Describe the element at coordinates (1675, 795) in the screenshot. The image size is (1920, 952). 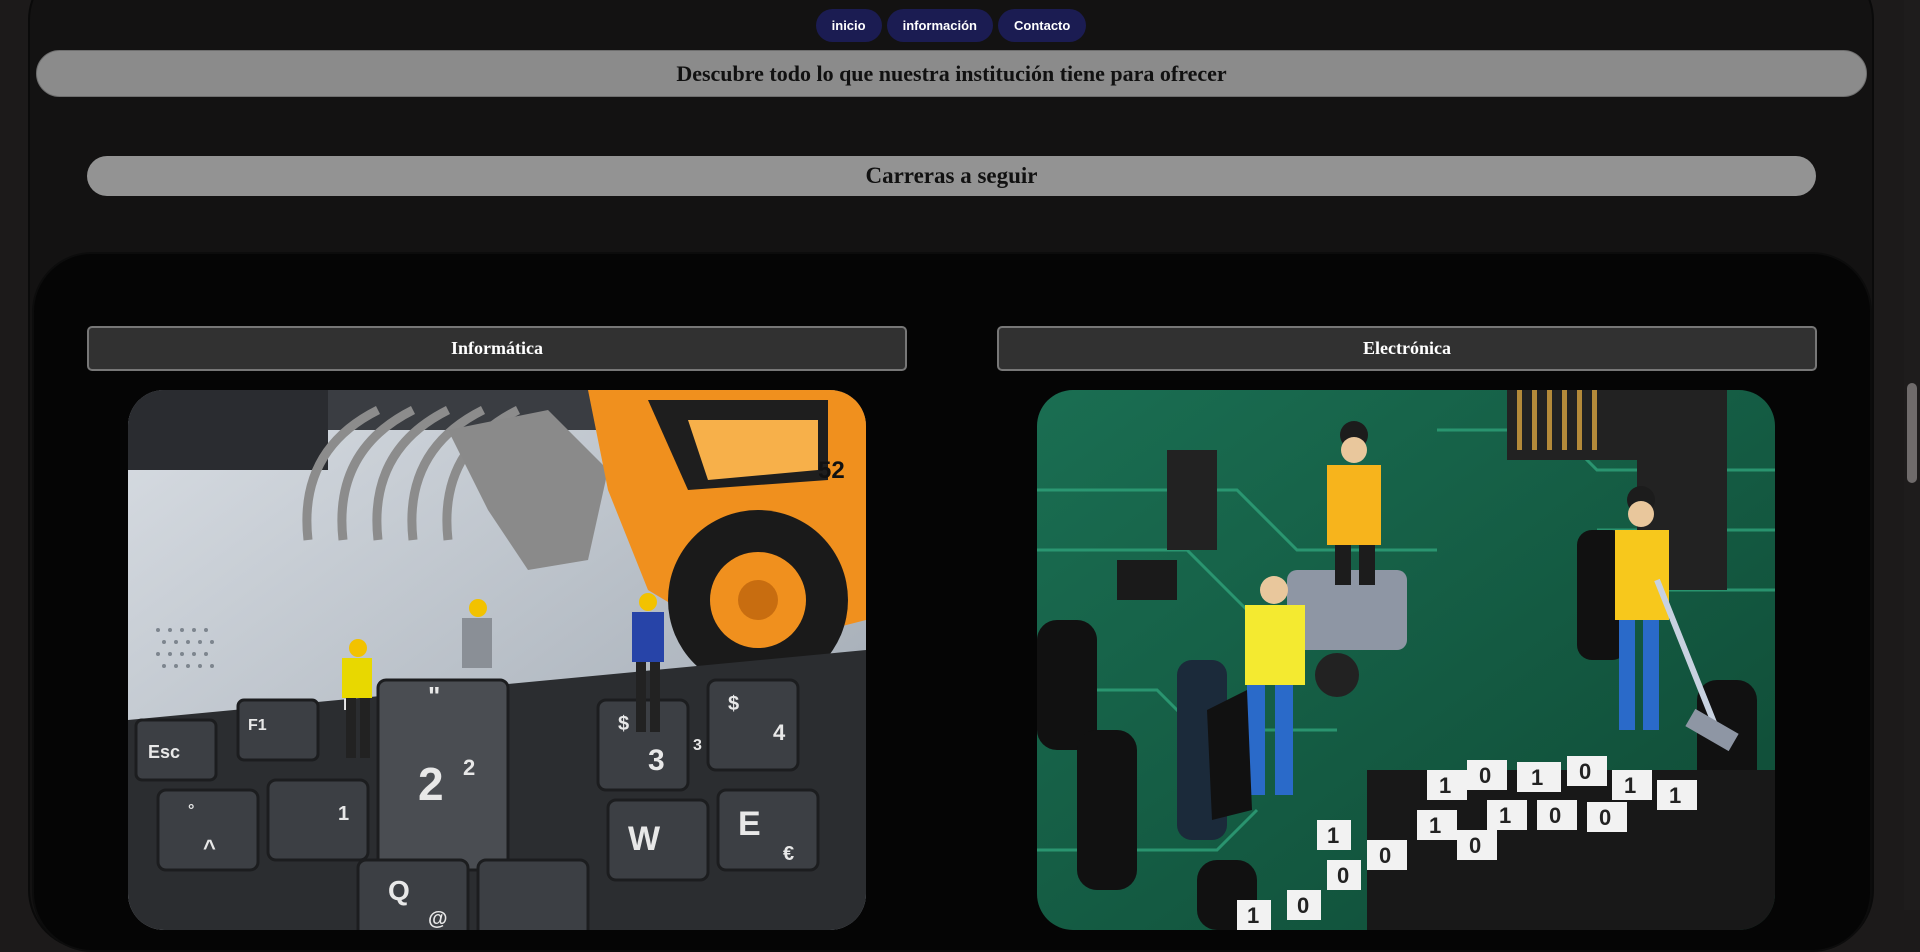
I see `digit-tile-6: 1` at that location.